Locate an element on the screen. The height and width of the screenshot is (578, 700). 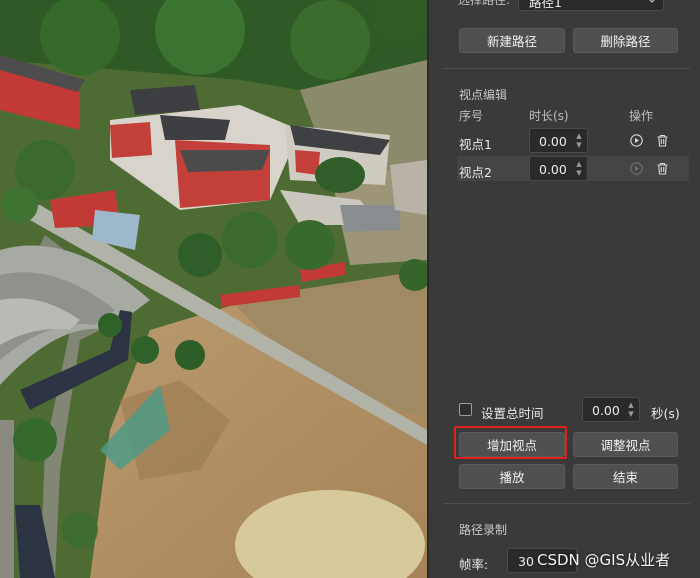
total-time-unit: 秒(s) is located at coordinates (665, 413).